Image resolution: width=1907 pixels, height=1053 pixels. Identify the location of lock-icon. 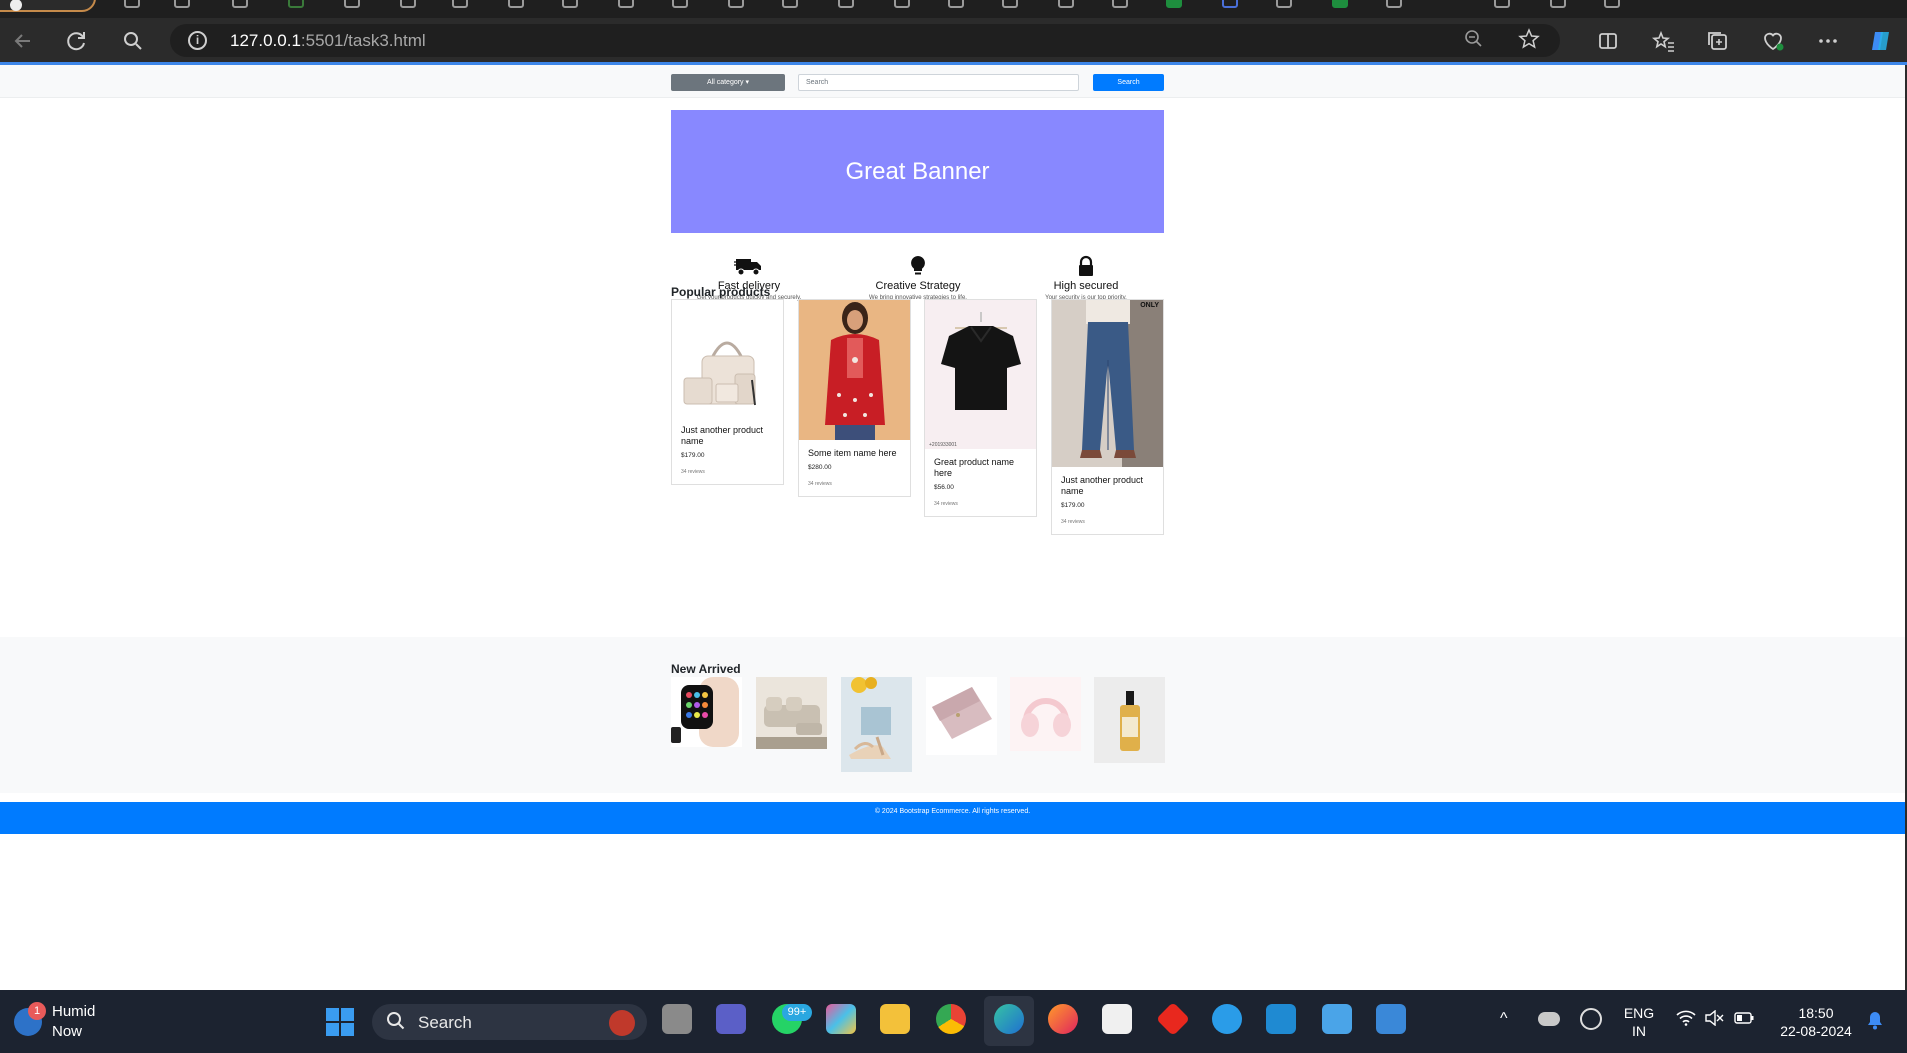
(1086, 265).